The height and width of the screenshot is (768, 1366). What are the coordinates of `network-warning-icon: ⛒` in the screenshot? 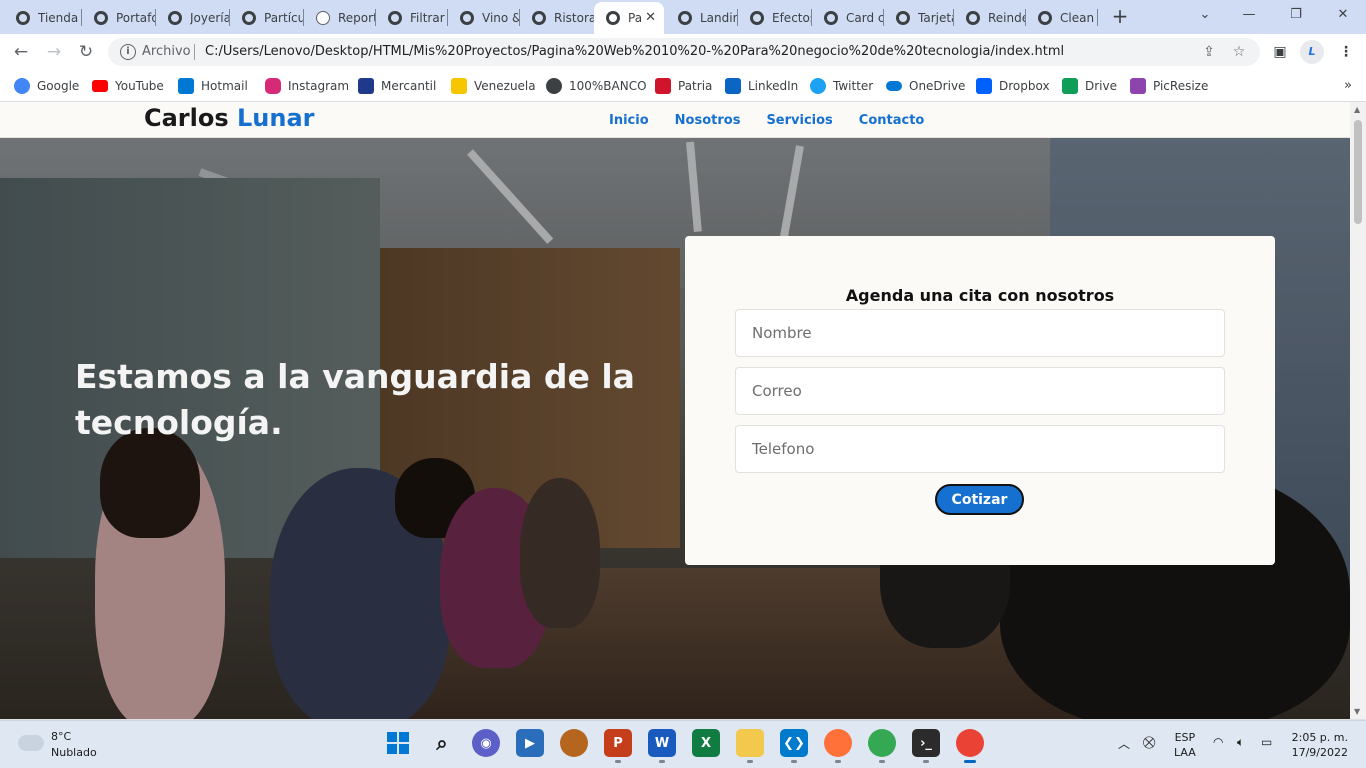 It's located at (1149, 742).